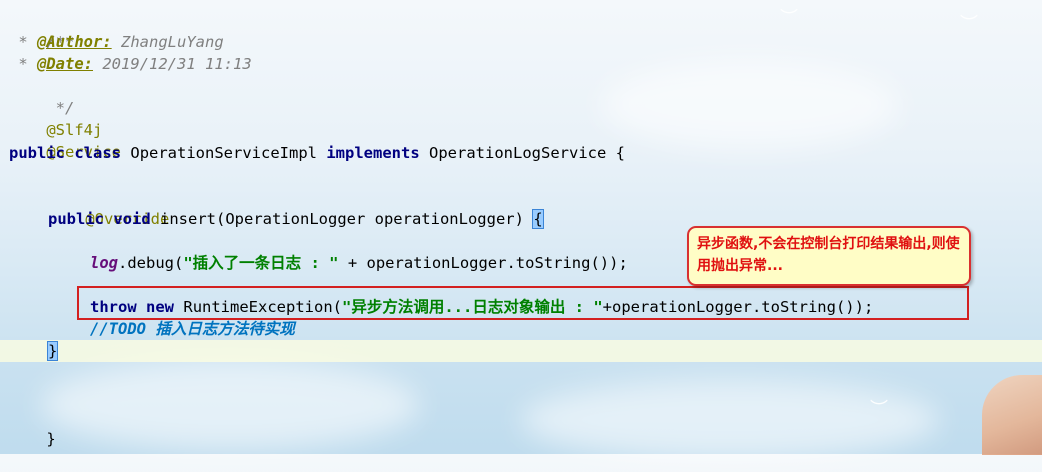 The image size is (1042, 472). Describe the element at coordinates (192, 329) in the screenshot. I see `code-line-todo: //TODO 插入日志方法待实现` at that location.